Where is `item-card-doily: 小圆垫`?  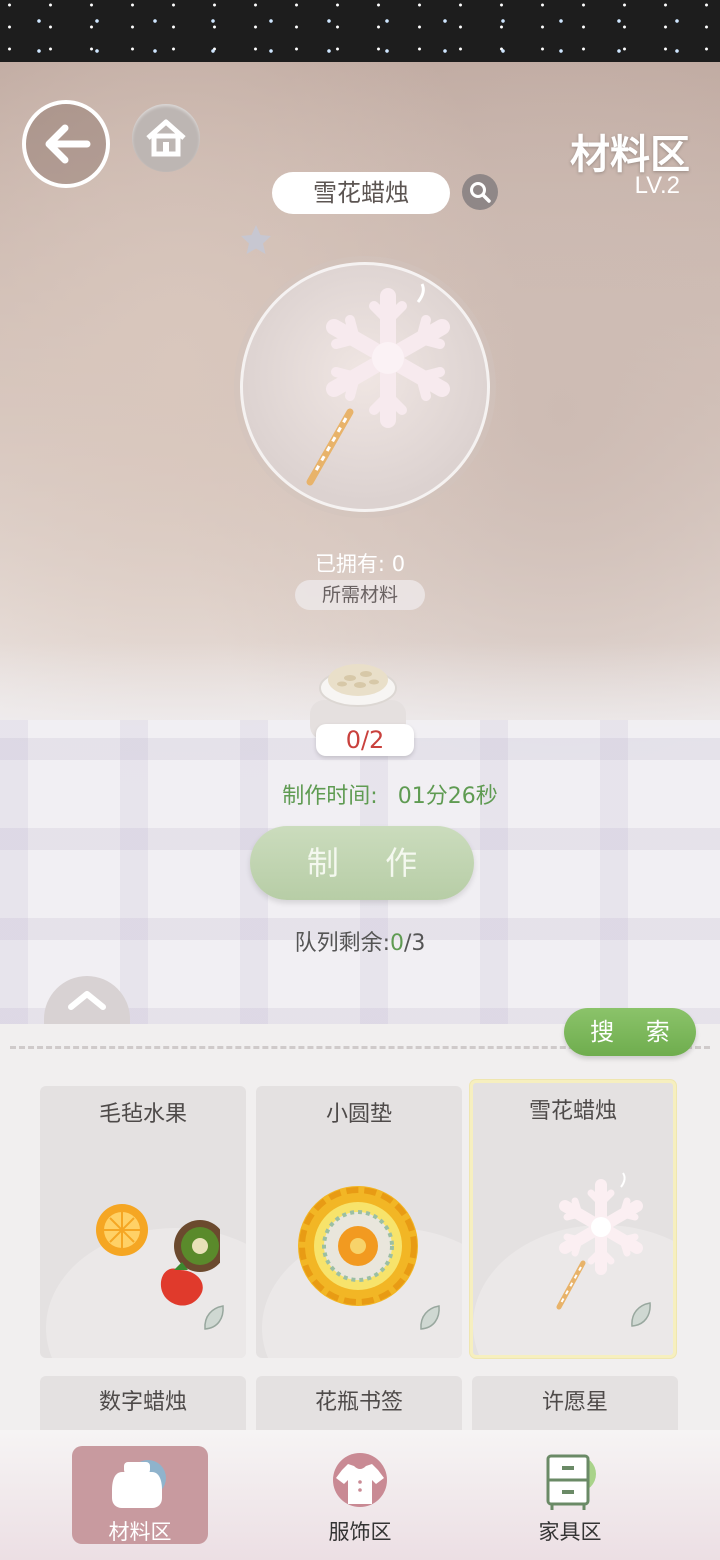
item-card-doily: 小圆垫 is located at coordinates (359, 1222).